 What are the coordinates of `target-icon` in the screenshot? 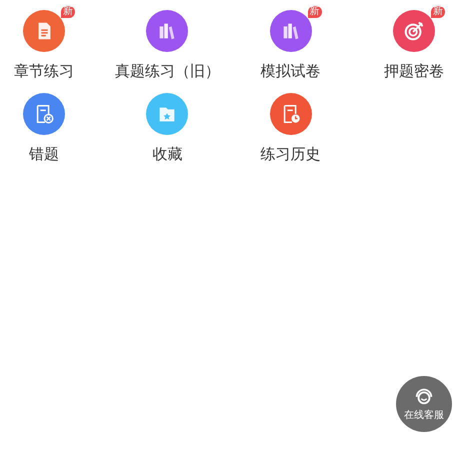 It's located at (413, 31).